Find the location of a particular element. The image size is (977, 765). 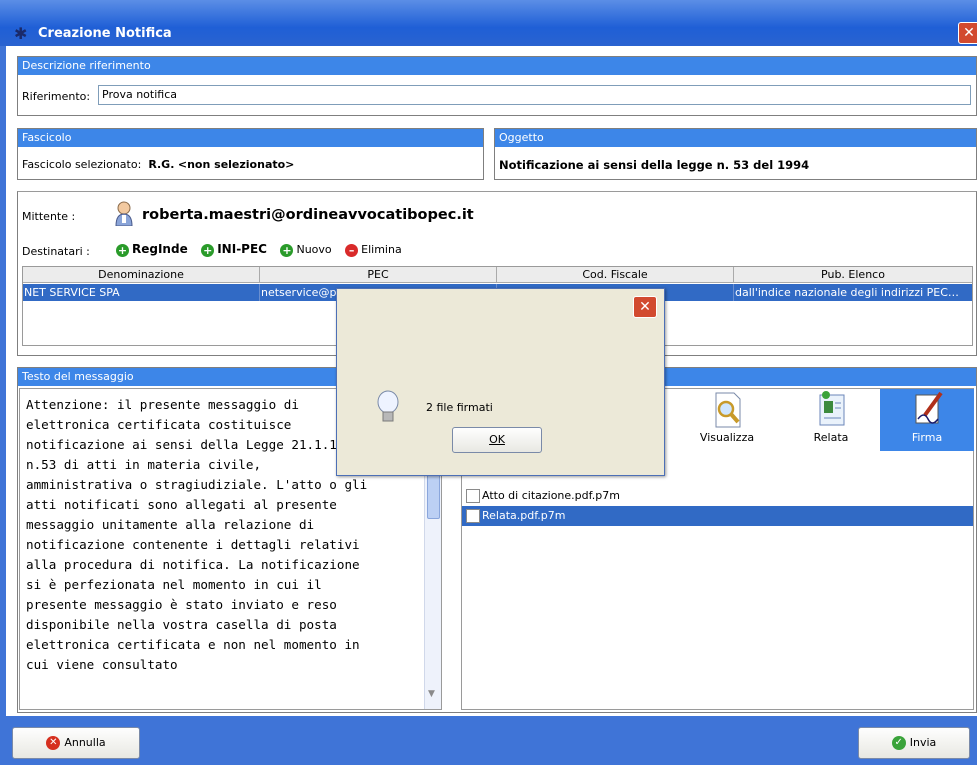

elimina-button: – Elimina is located at coordinates (373, 250).